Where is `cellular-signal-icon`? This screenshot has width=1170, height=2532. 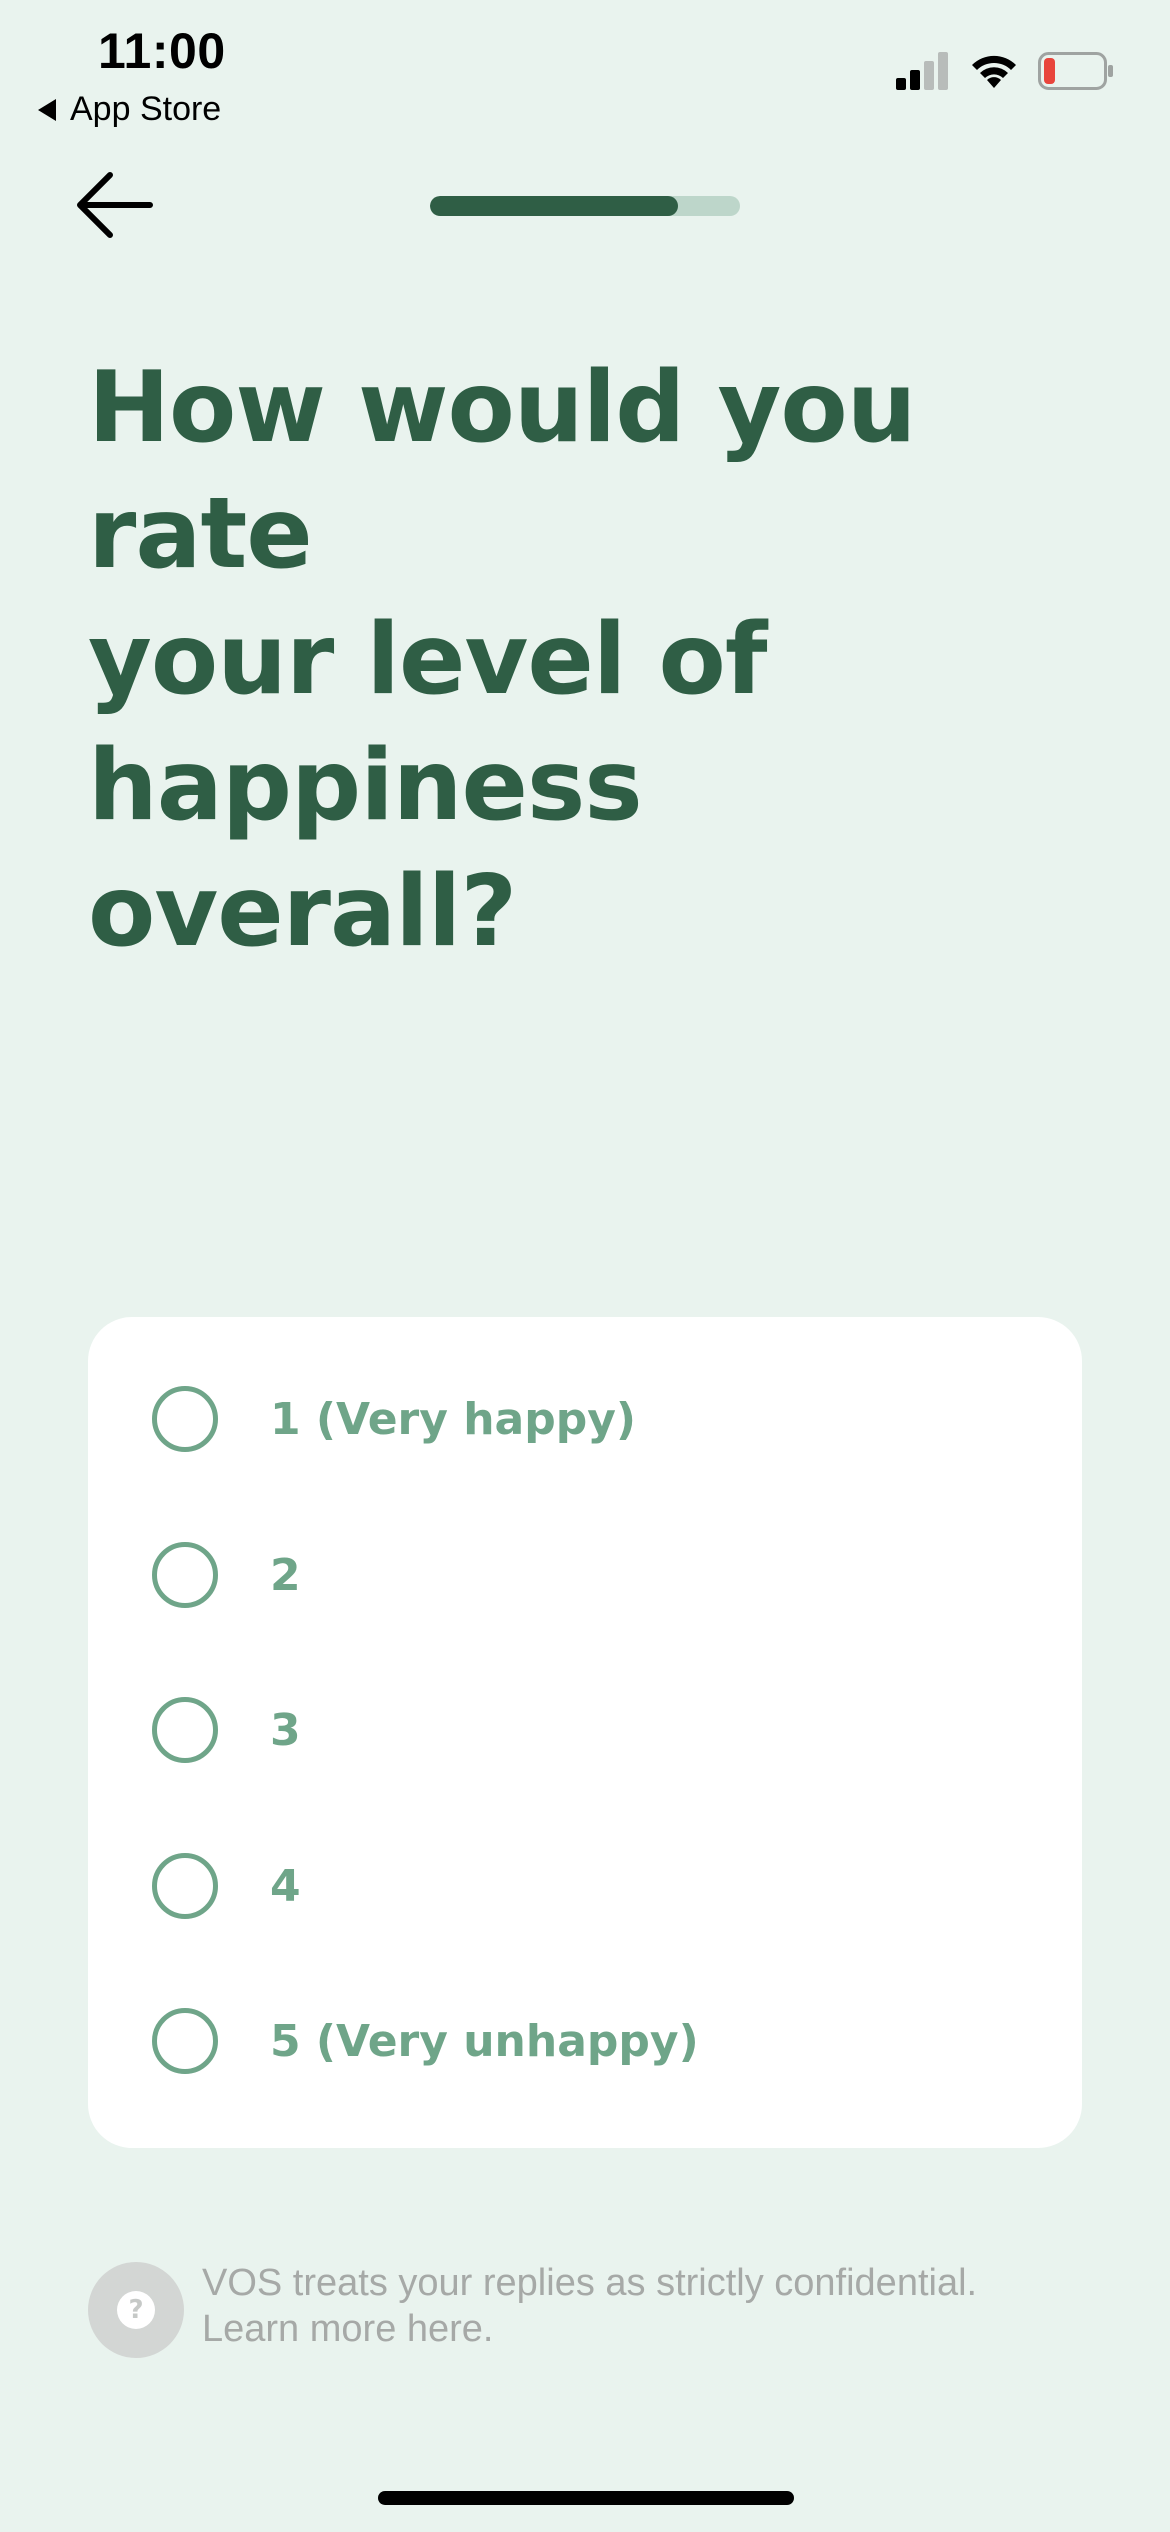 cellular-signal-icon is located at coordinates (922, 71).